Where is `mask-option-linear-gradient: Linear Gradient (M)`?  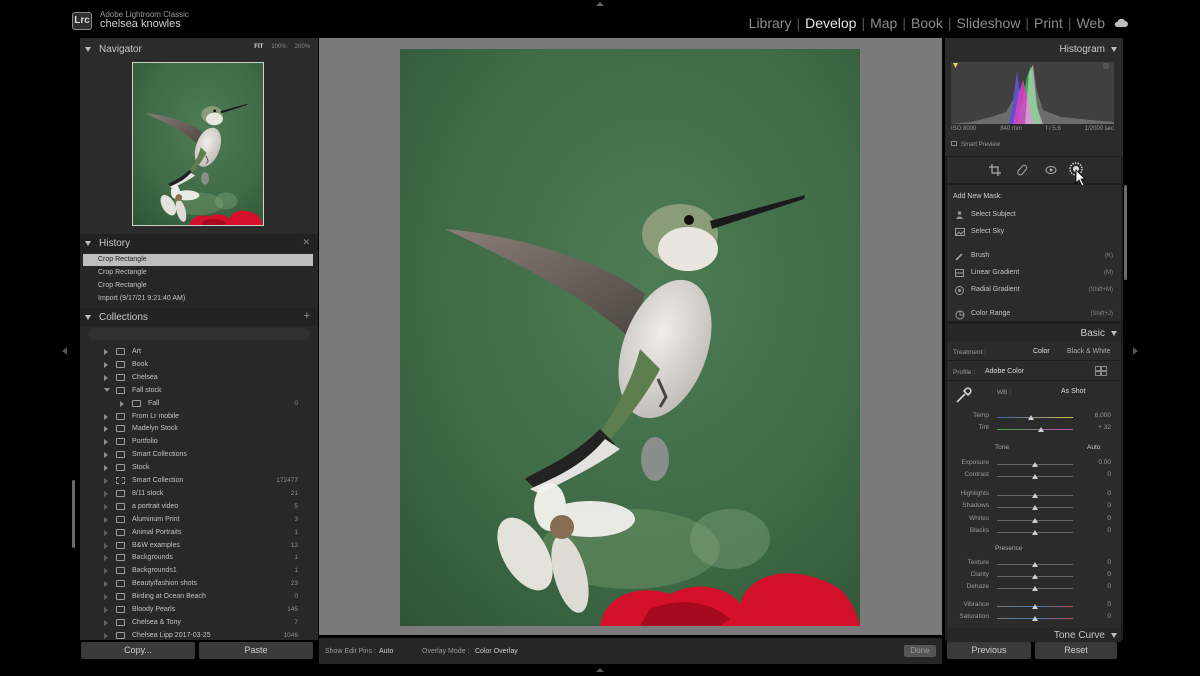
mask-option-linear-gradient: Linear Gradient (M) is located at coordinates (1034, 273).